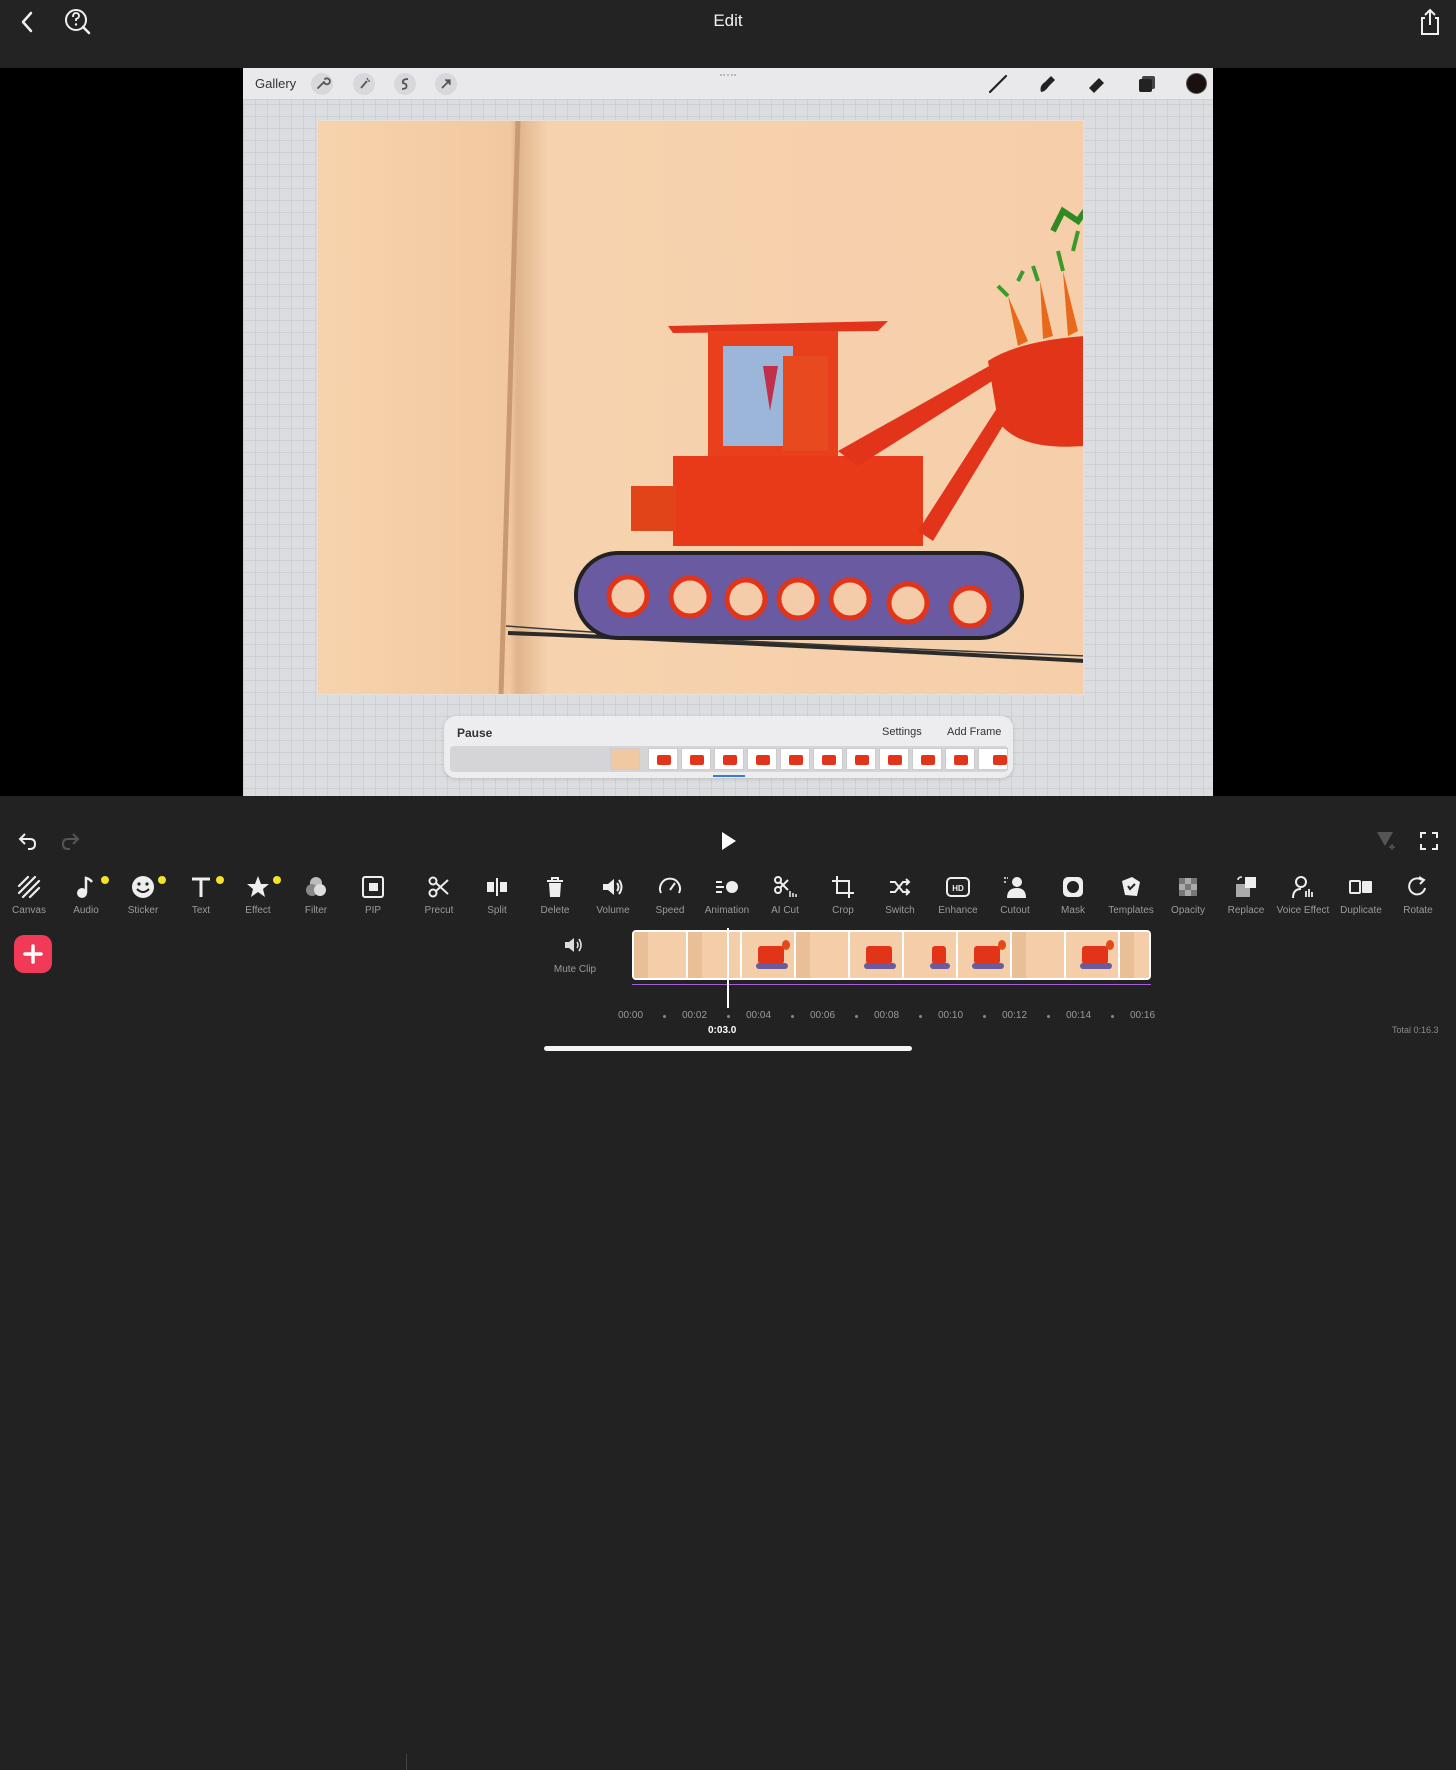  What do you see at coordinates (439, 887) in the screenshot?
I see `scissors-icon` at bounding box center [439, 887].